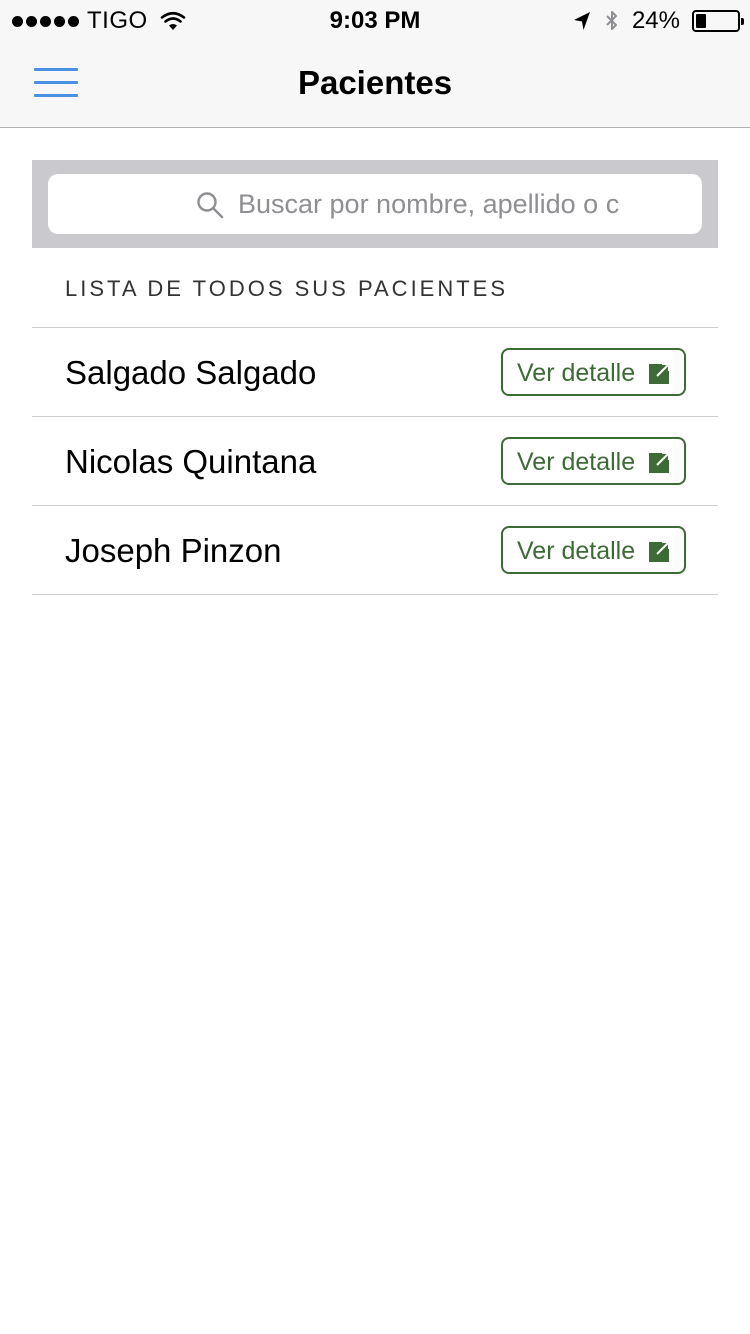 The width and height of the screenshot is (750, 1334). Describe the element at coordinates (287, 288) in the screenshot. I see `section-header: LISTA DE TODOS SUS PACIENTES` at that location.